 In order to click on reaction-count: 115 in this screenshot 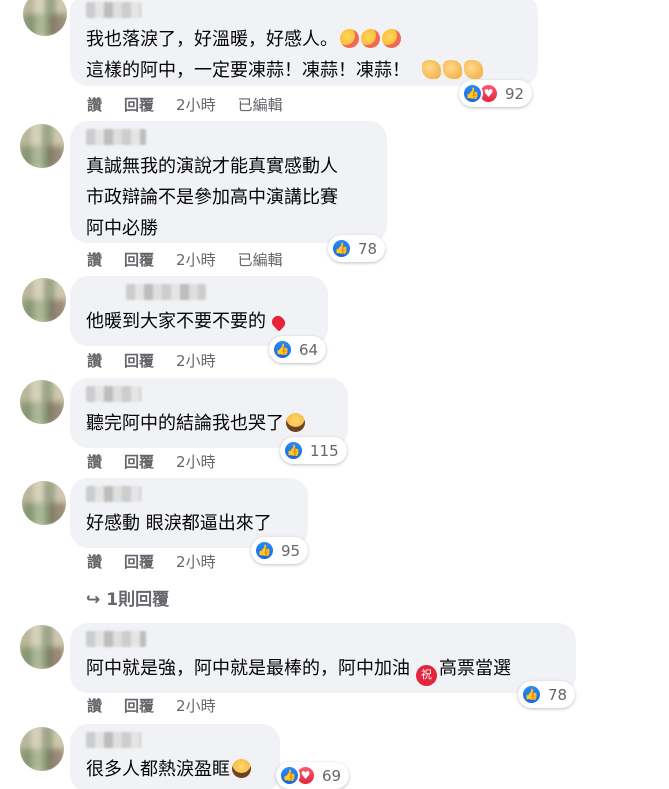, I will do `click(324, 450)`.